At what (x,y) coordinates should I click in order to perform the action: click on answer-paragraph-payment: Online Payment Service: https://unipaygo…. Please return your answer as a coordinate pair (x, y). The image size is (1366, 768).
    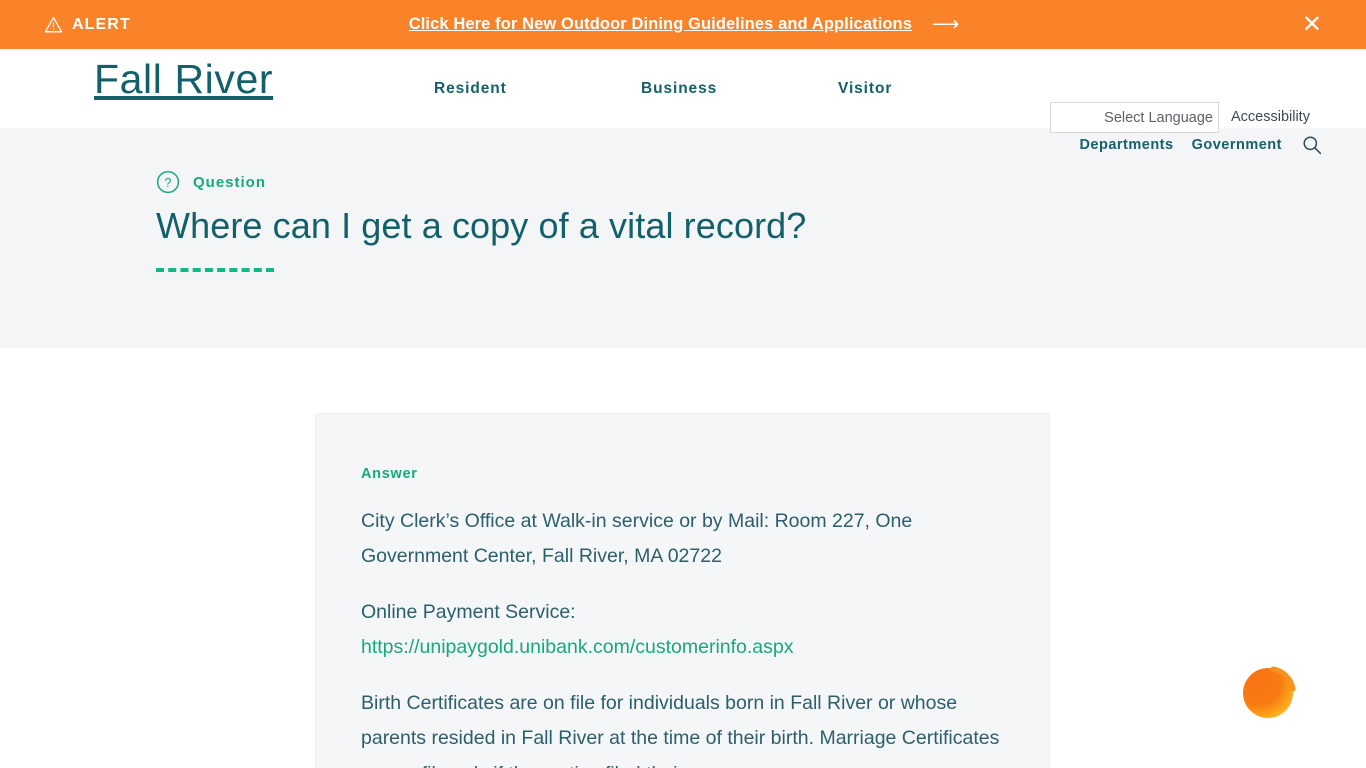
    Looking at the image, I should click on (682, 630).